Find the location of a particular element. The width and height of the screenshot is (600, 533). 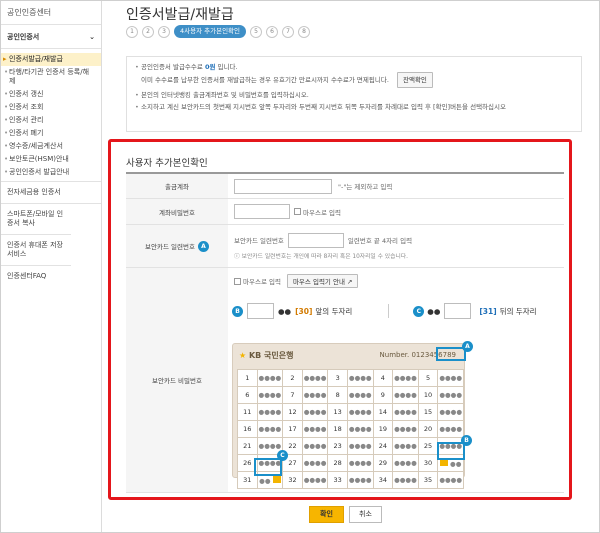

back-digits-input is located at coordinates (458, 311).